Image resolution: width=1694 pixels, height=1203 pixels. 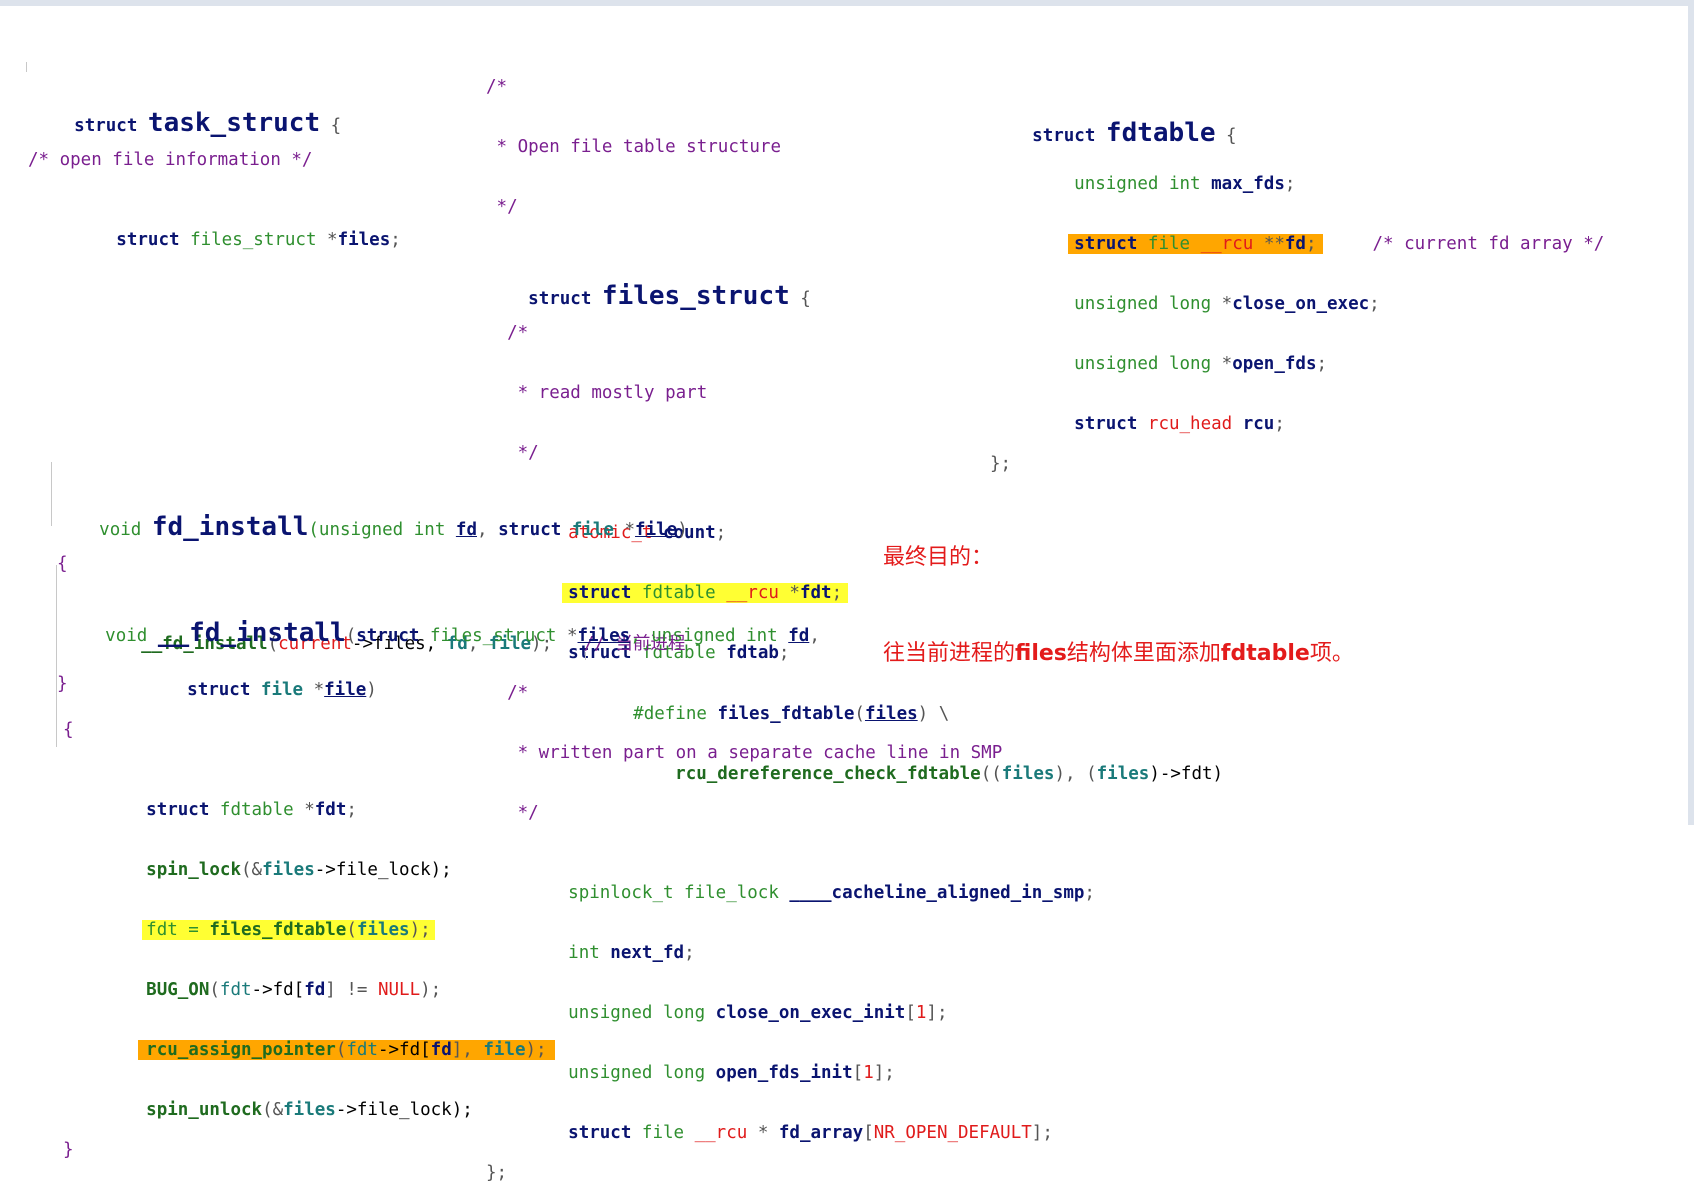 I want to click on type-name: unsigned long, so click(x=1143, y=364).